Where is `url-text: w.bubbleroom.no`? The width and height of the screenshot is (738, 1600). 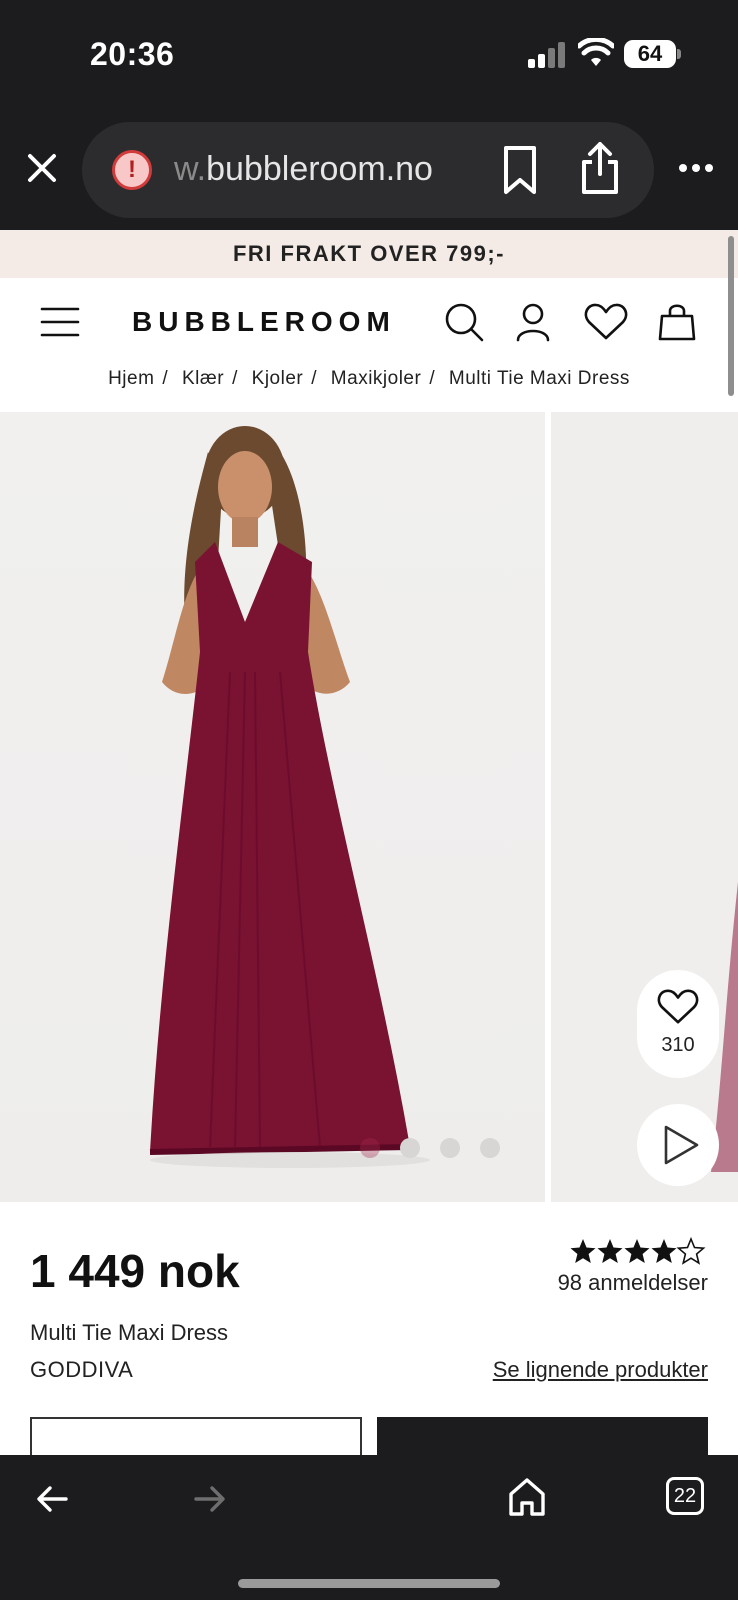
url-text: w.bubbleroom.no is located at coordinates (324, 169).